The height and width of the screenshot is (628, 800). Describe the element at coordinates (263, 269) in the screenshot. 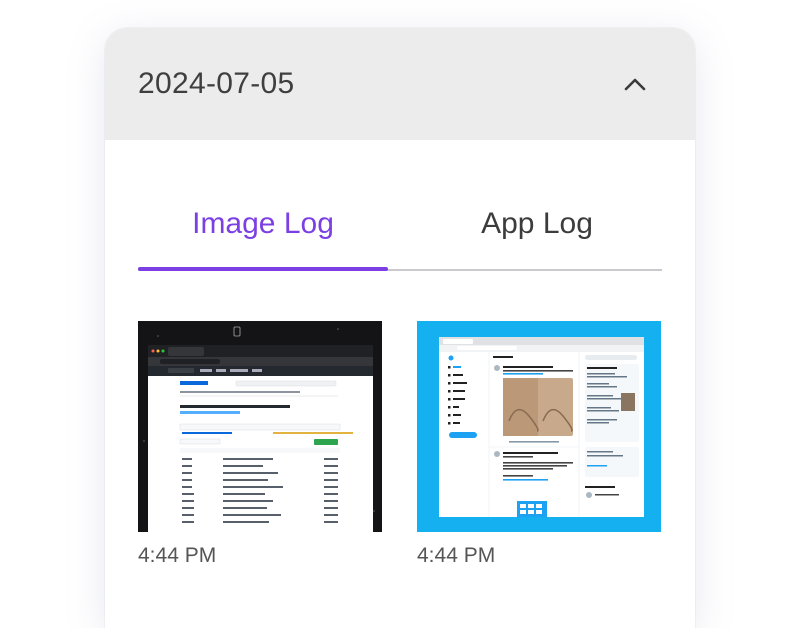

I see `active-tab-indicator` at that location.